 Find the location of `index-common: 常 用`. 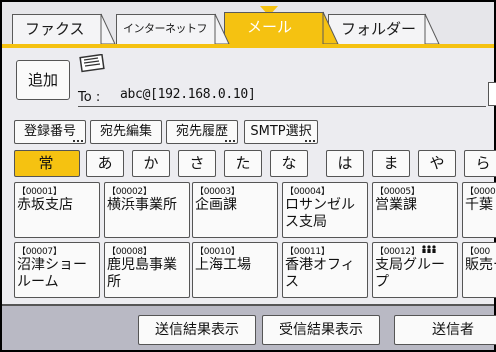

index-common: 常 用 is located at coordinates (47, 173).